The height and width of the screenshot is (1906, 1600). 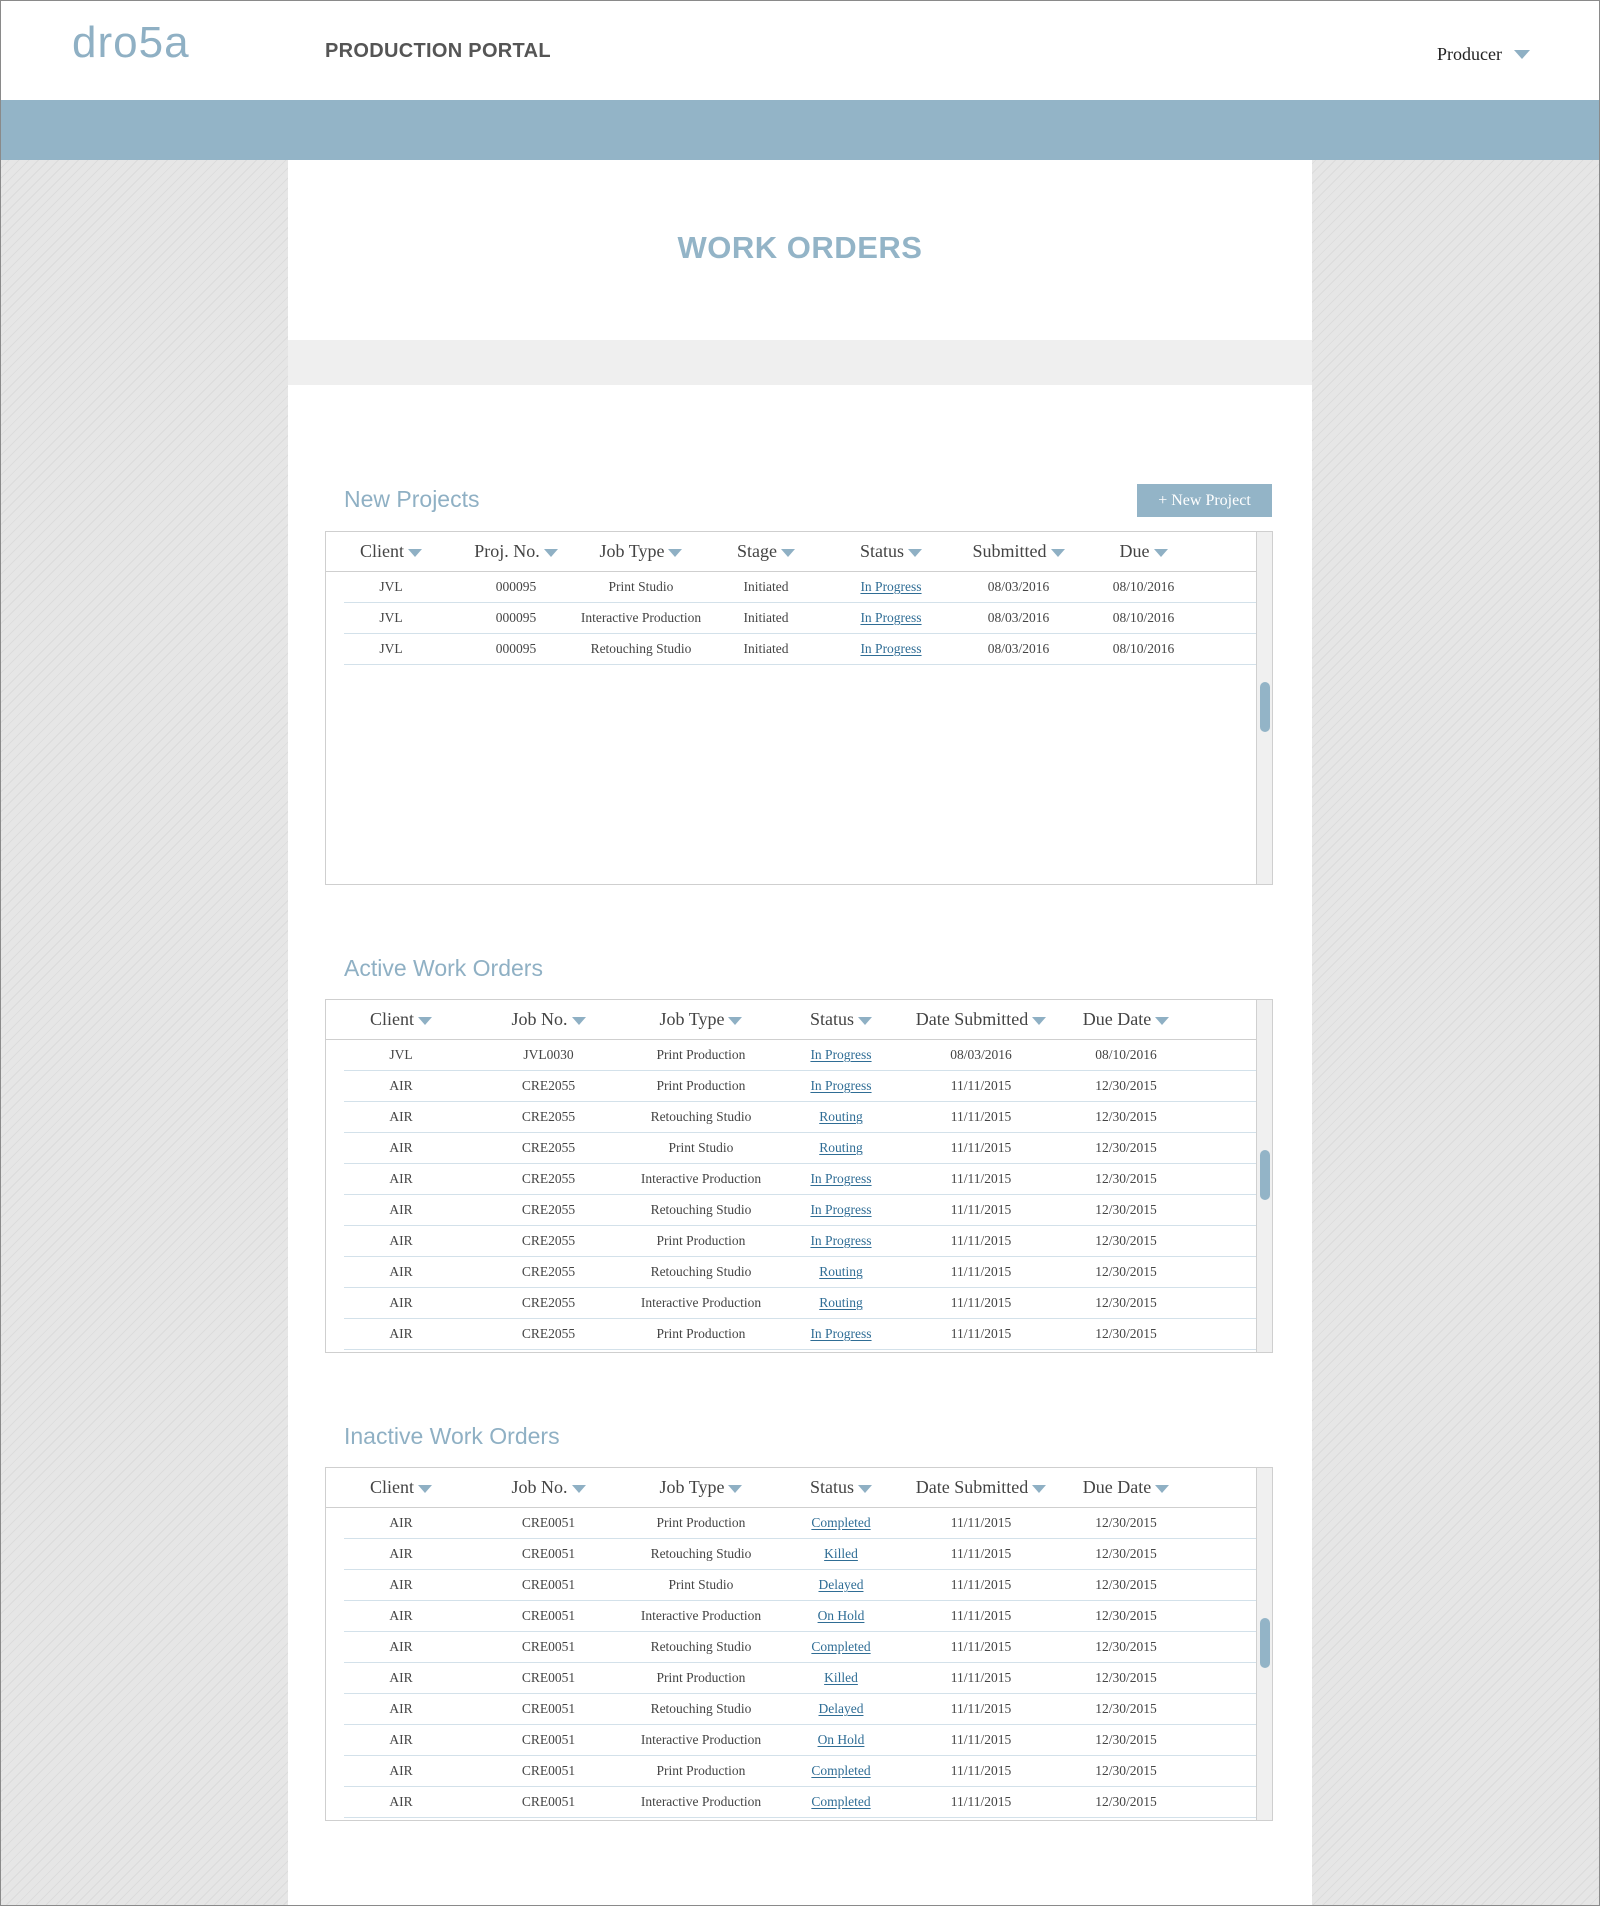 What do you see at coordinates (1483, 54) in the screenshot?
I see `user-role-menu: Producer` at bounding box center [1483, 54].